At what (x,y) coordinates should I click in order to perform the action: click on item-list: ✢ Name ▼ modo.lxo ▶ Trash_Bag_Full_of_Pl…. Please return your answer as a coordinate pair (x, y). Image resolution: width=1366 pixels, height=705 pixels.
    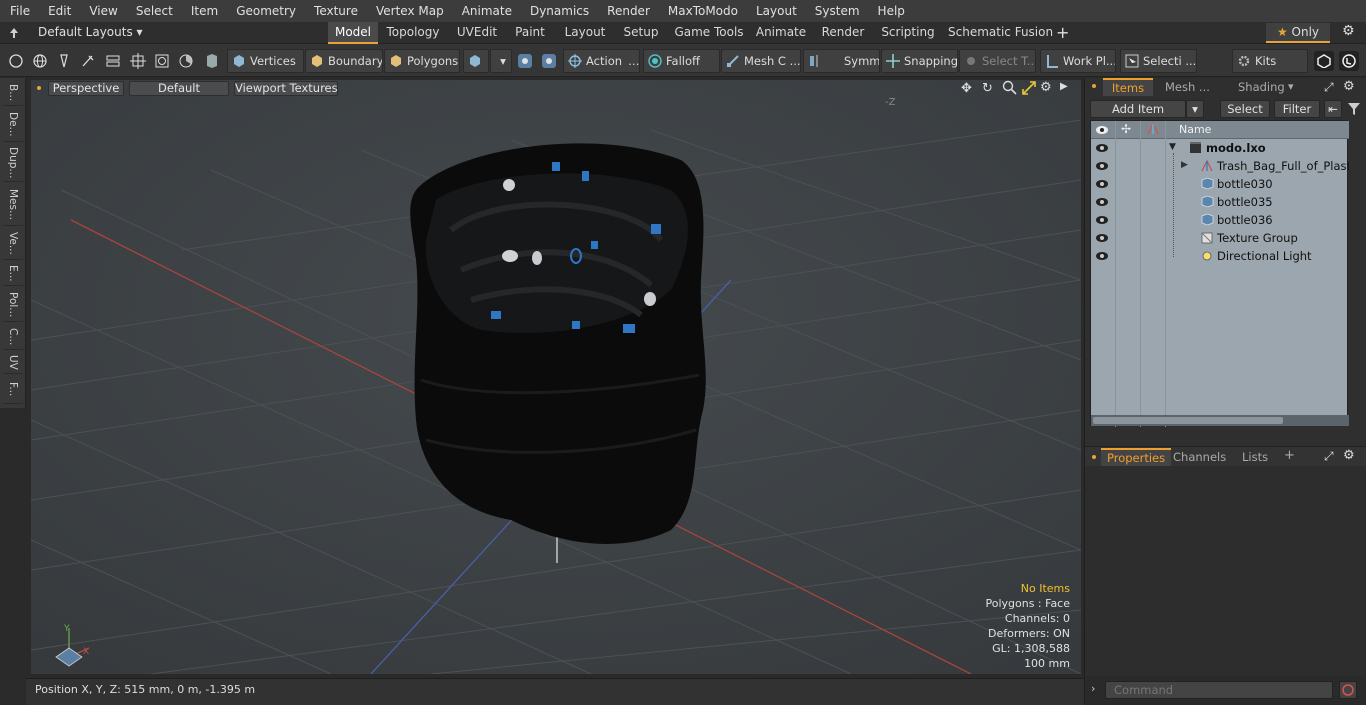
    Looking at the image, I should click on (1219, 273).